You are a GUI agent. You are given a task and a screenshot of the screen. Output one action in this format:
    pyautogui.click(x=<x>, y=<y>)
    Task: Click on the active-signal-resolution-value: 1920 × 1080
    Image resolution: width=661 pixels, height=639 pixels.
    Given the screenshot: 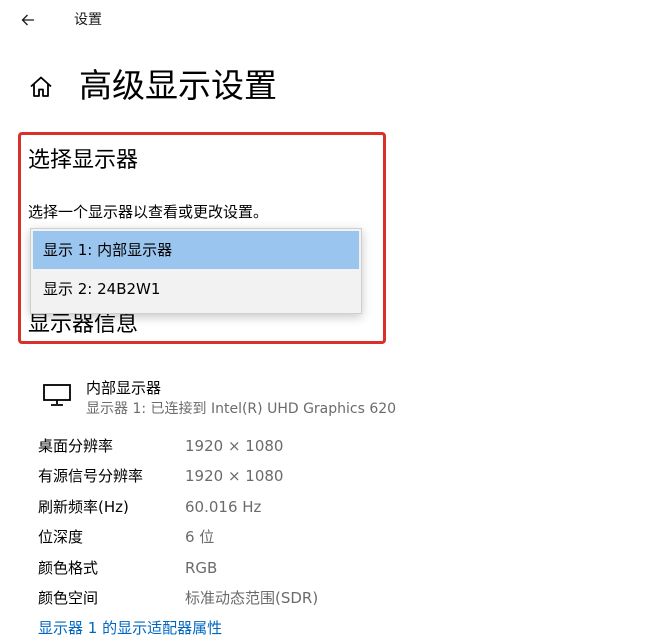 What is the action you would take?
    pyautogui.click(x=234, y=476)
    